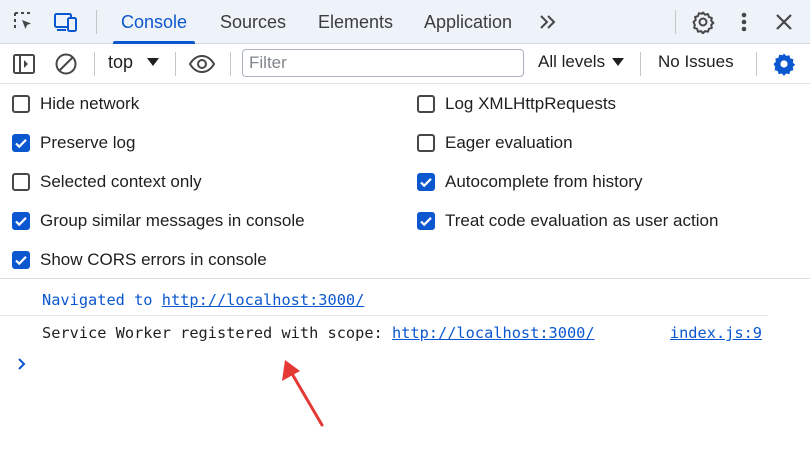  Describe the element at coordinates (426, 104) in the screenshot. I see `log-xhr-checkbox` at that location.